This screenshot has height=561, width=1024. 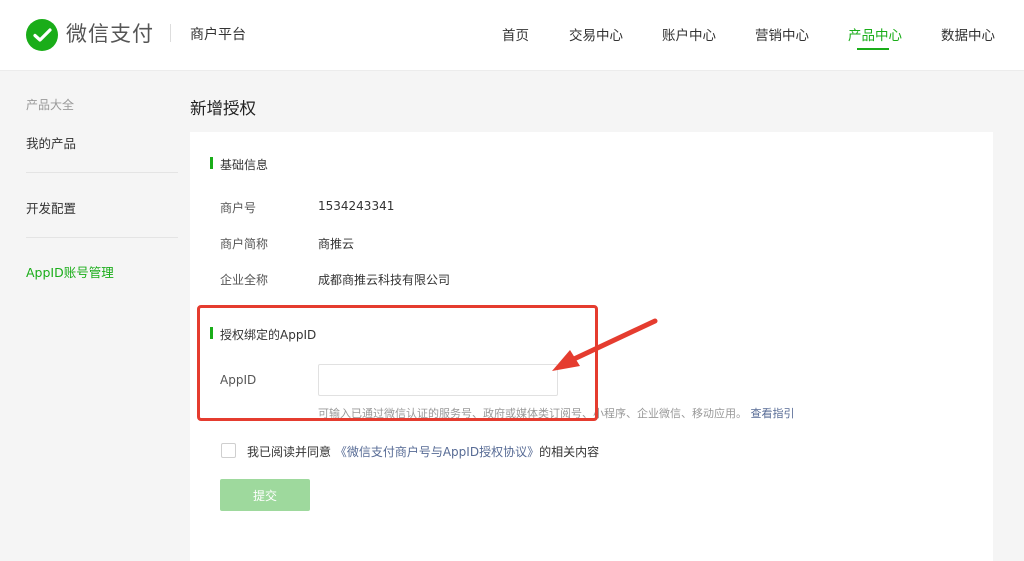 I want to click on agreement-checkbox, so click(x=228, y=450).